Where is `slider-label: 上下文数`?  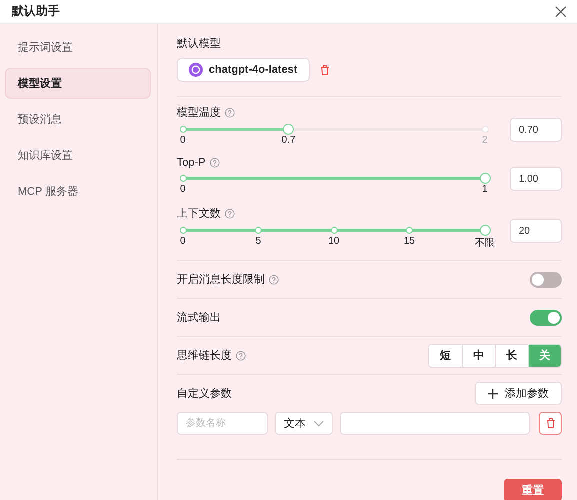
slider-label: 上下文数 is located at coordinates (199, 213).